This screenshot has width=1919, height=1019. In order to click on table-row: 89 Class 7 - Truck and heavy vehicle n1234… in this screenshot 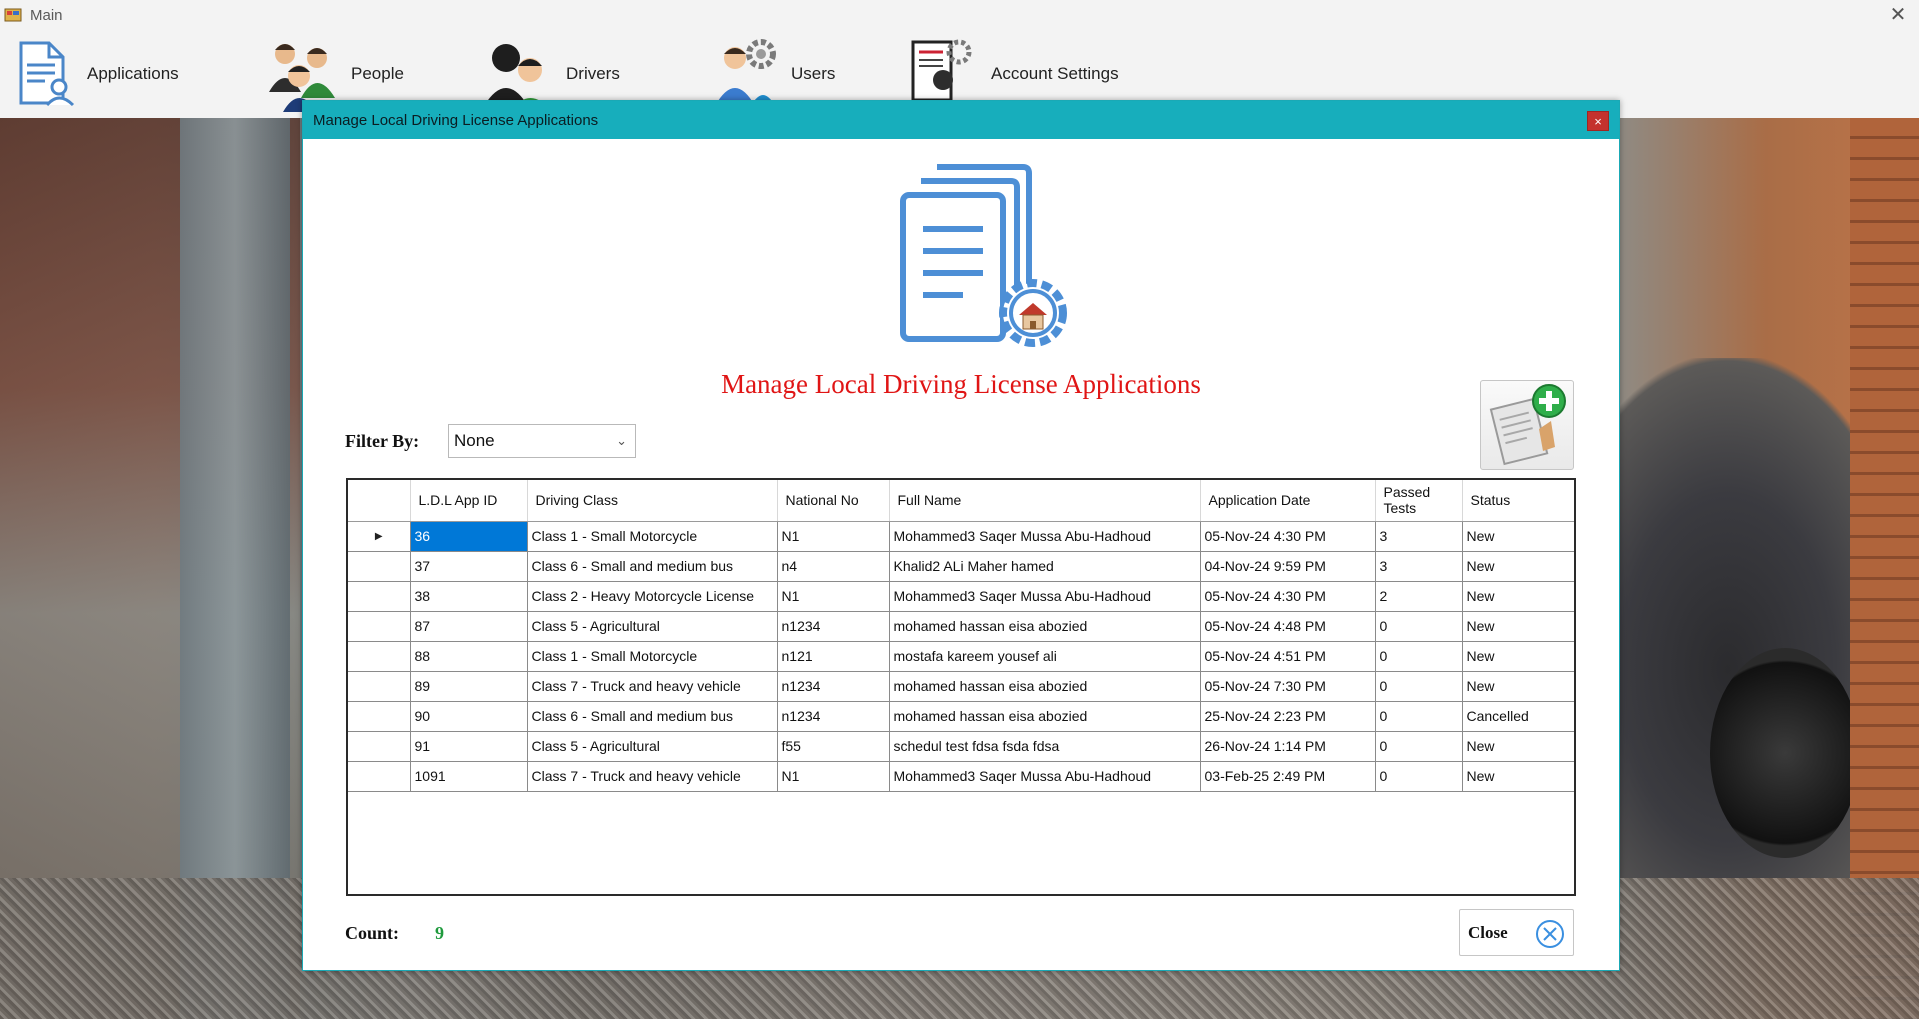, I will do `click(961, 686)`.